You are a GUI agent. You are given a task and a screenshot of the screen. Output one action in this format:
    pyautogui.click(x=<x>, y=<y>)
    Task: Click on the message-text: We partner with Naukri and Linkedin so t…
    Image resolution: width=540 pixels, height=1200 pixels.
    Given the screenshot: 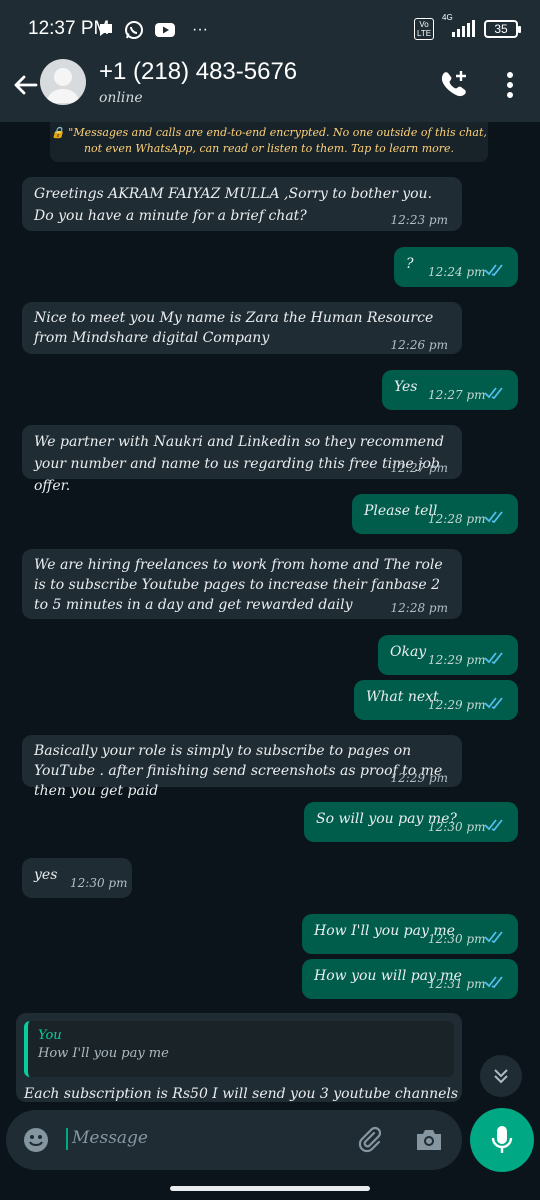 What is the action you would take?
    pyautogui.click(x=239, y=464)
    